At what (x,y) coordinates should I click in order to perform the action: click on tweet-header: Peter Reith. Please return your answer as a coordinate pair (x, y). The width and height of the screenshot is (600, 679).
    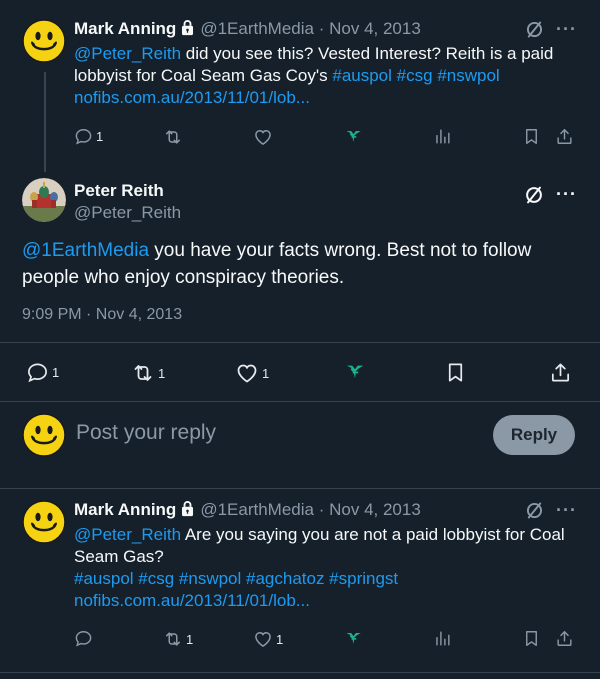
    Looking at the image, I should click on (119, 191).